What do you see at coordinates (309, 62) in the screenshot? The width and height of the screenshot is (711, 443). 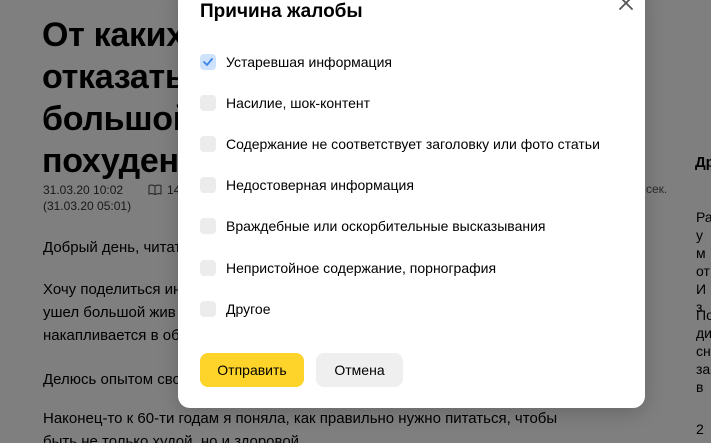 I see `reason-label: Устаревшая информация` at bounding box center [309, 62].